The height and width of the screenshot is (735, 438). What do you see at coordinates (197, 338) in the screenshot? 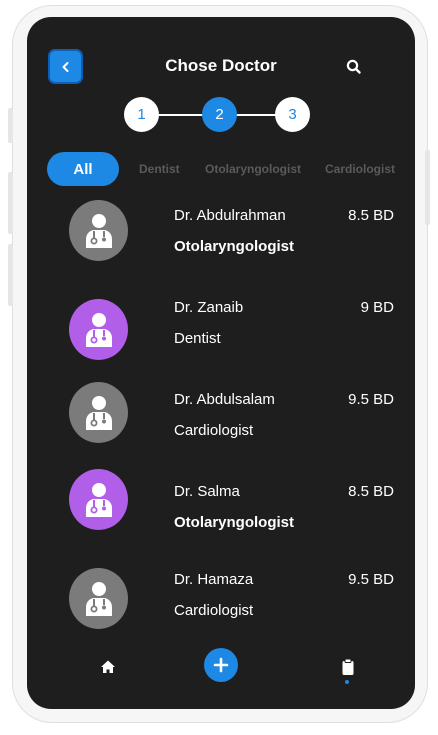
I see `doctor-specialty: Dentist` at bounding box center [197, 338].